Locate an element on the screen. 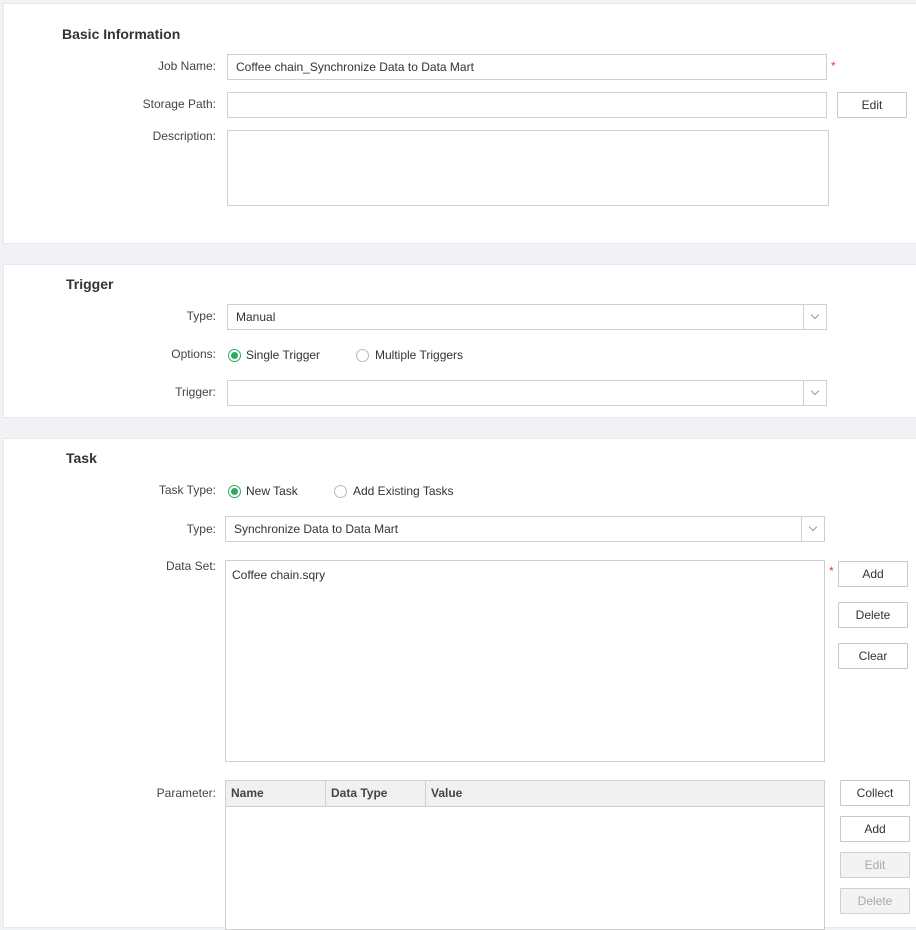 The width and height of the screenshot is (916, 930). add-existing-tasks-label: Add Existing Tasks is located at coordinates (403, 491).